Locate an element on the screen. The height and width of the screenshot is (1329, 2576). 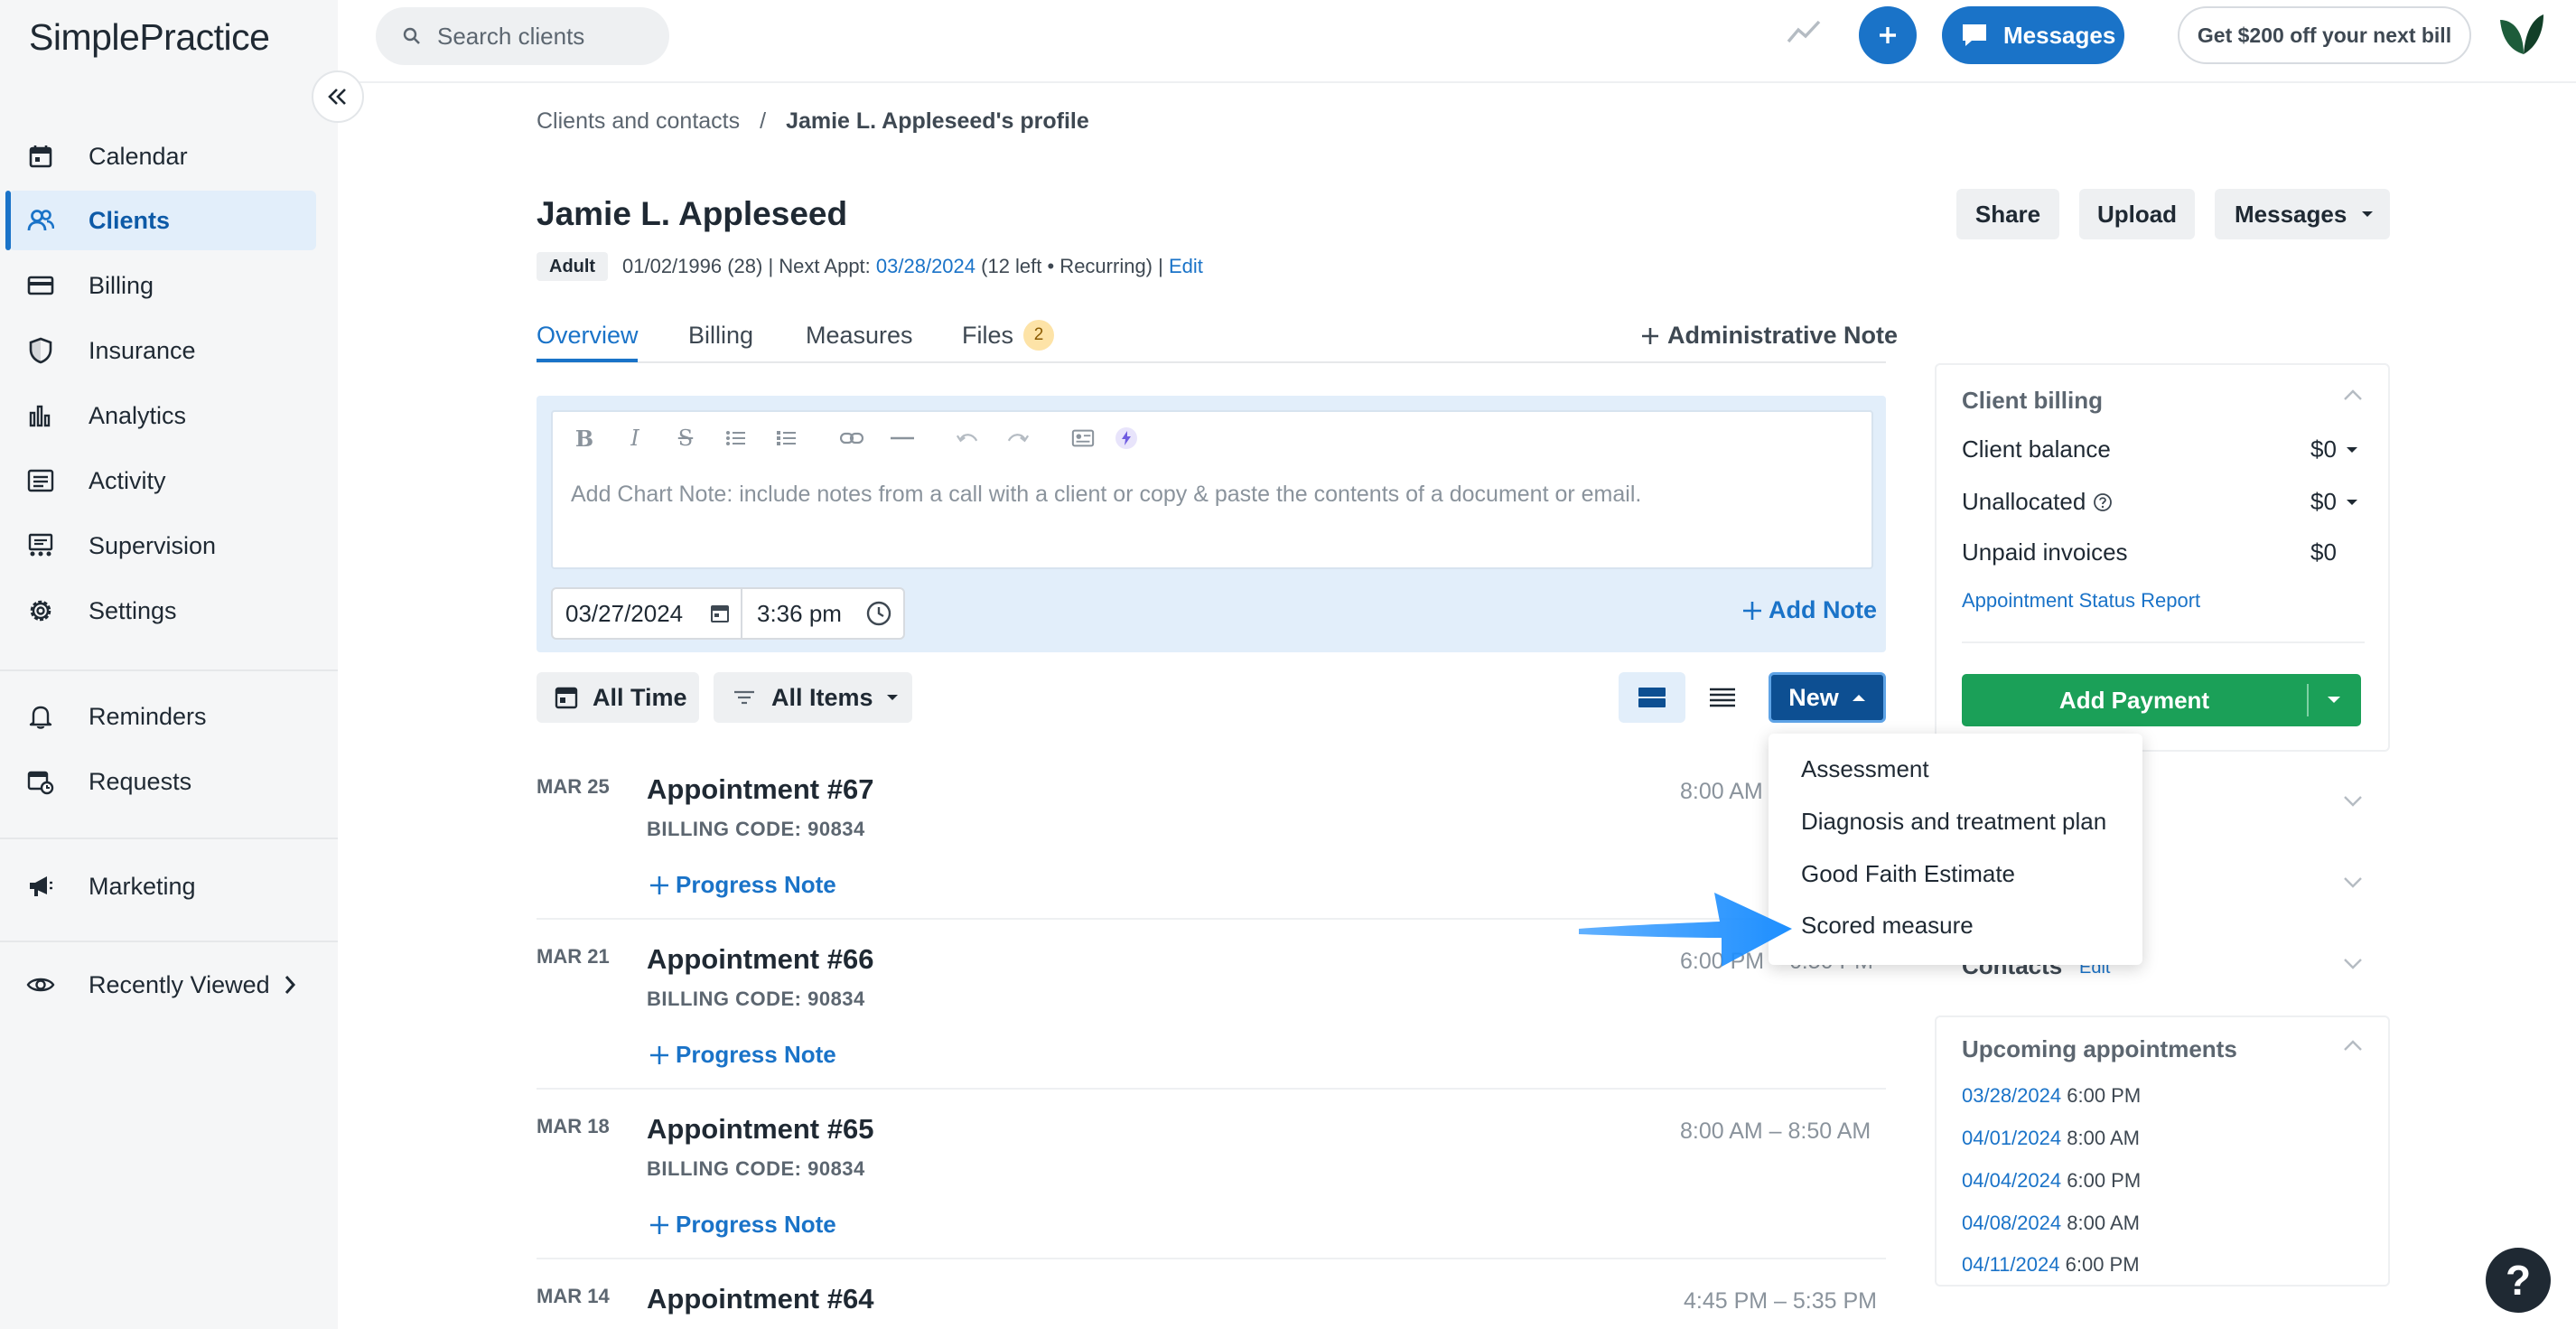
collapse-sidebar-button is located at coordinates (338, 96).